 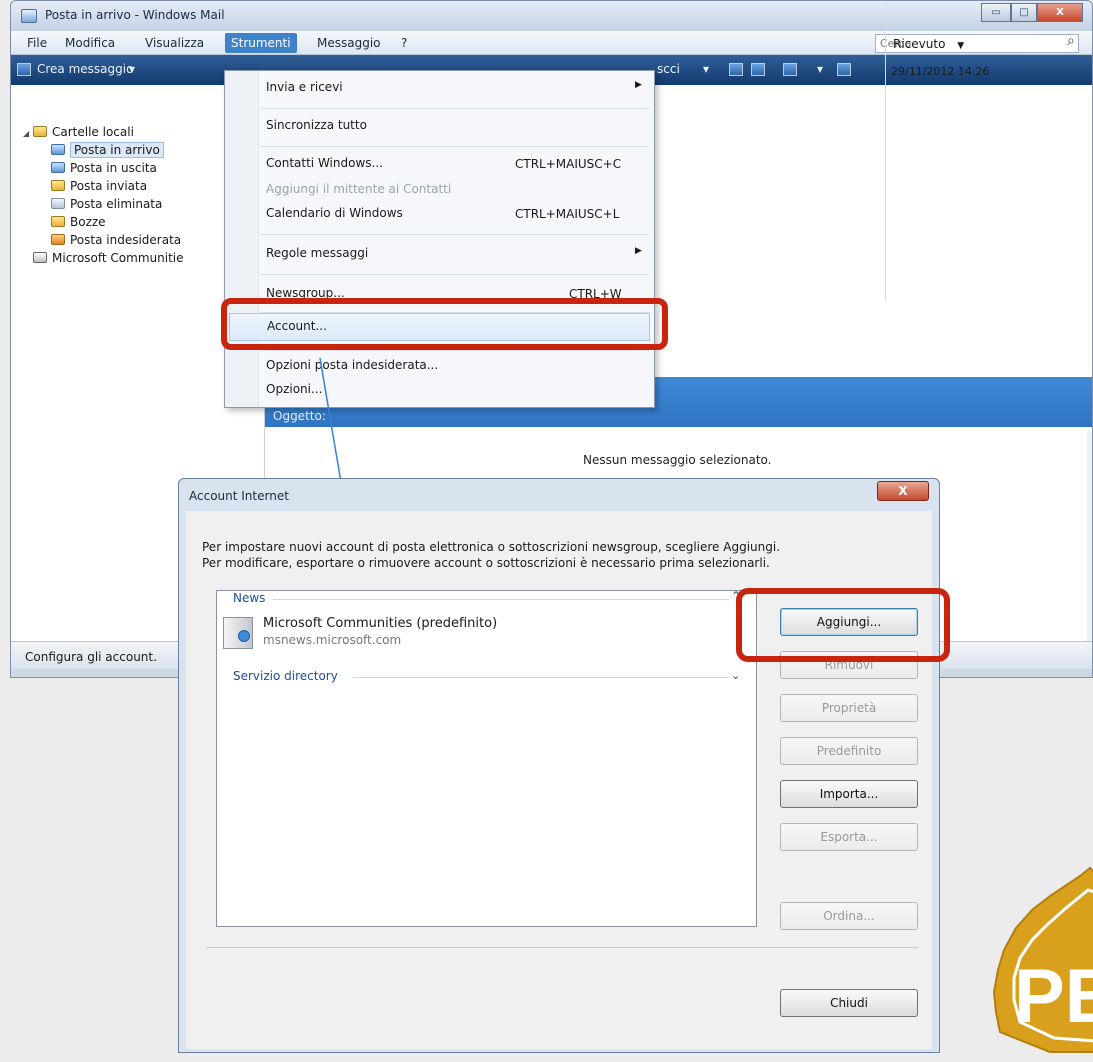 What do you see at coordinates (849, 1003) in the screenshot?
I see `dialog-close-action-button: Chiudi` at bounding box center [849, 1003].